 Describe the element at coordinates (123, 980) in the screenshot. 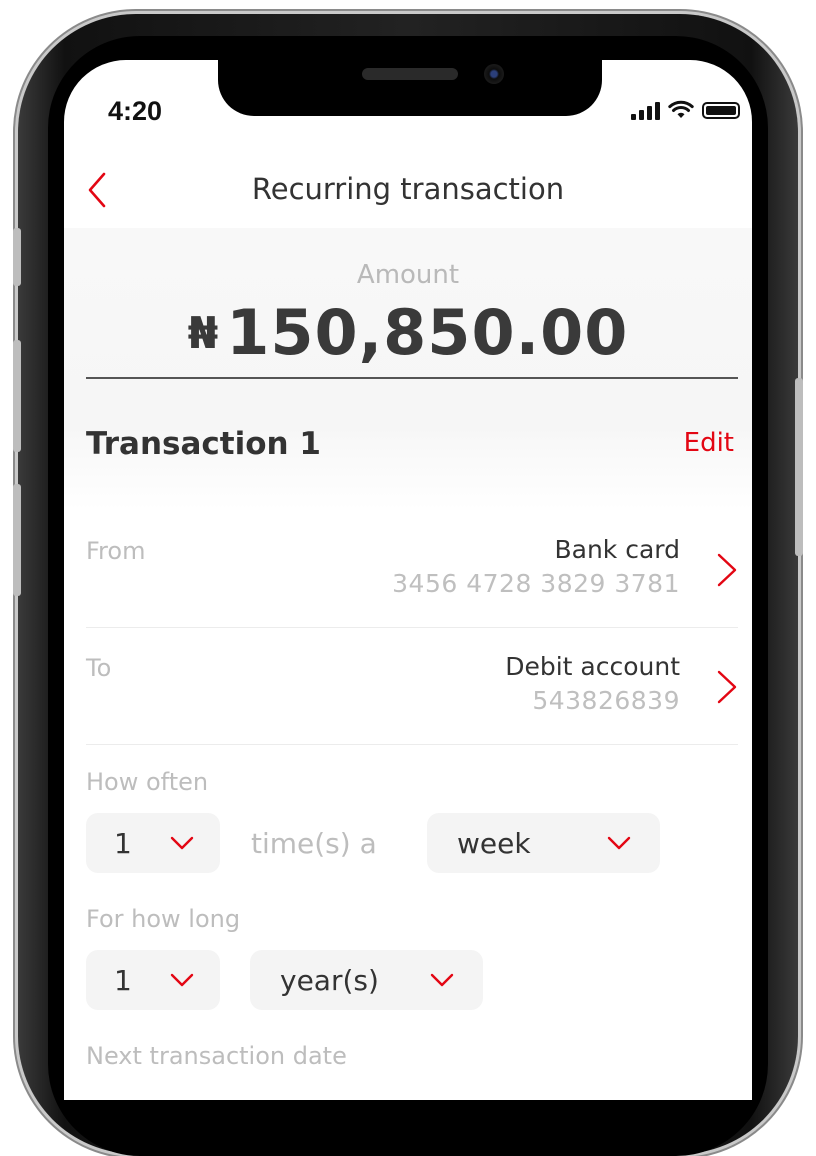

I see `duration-count-value: 1` at that location.